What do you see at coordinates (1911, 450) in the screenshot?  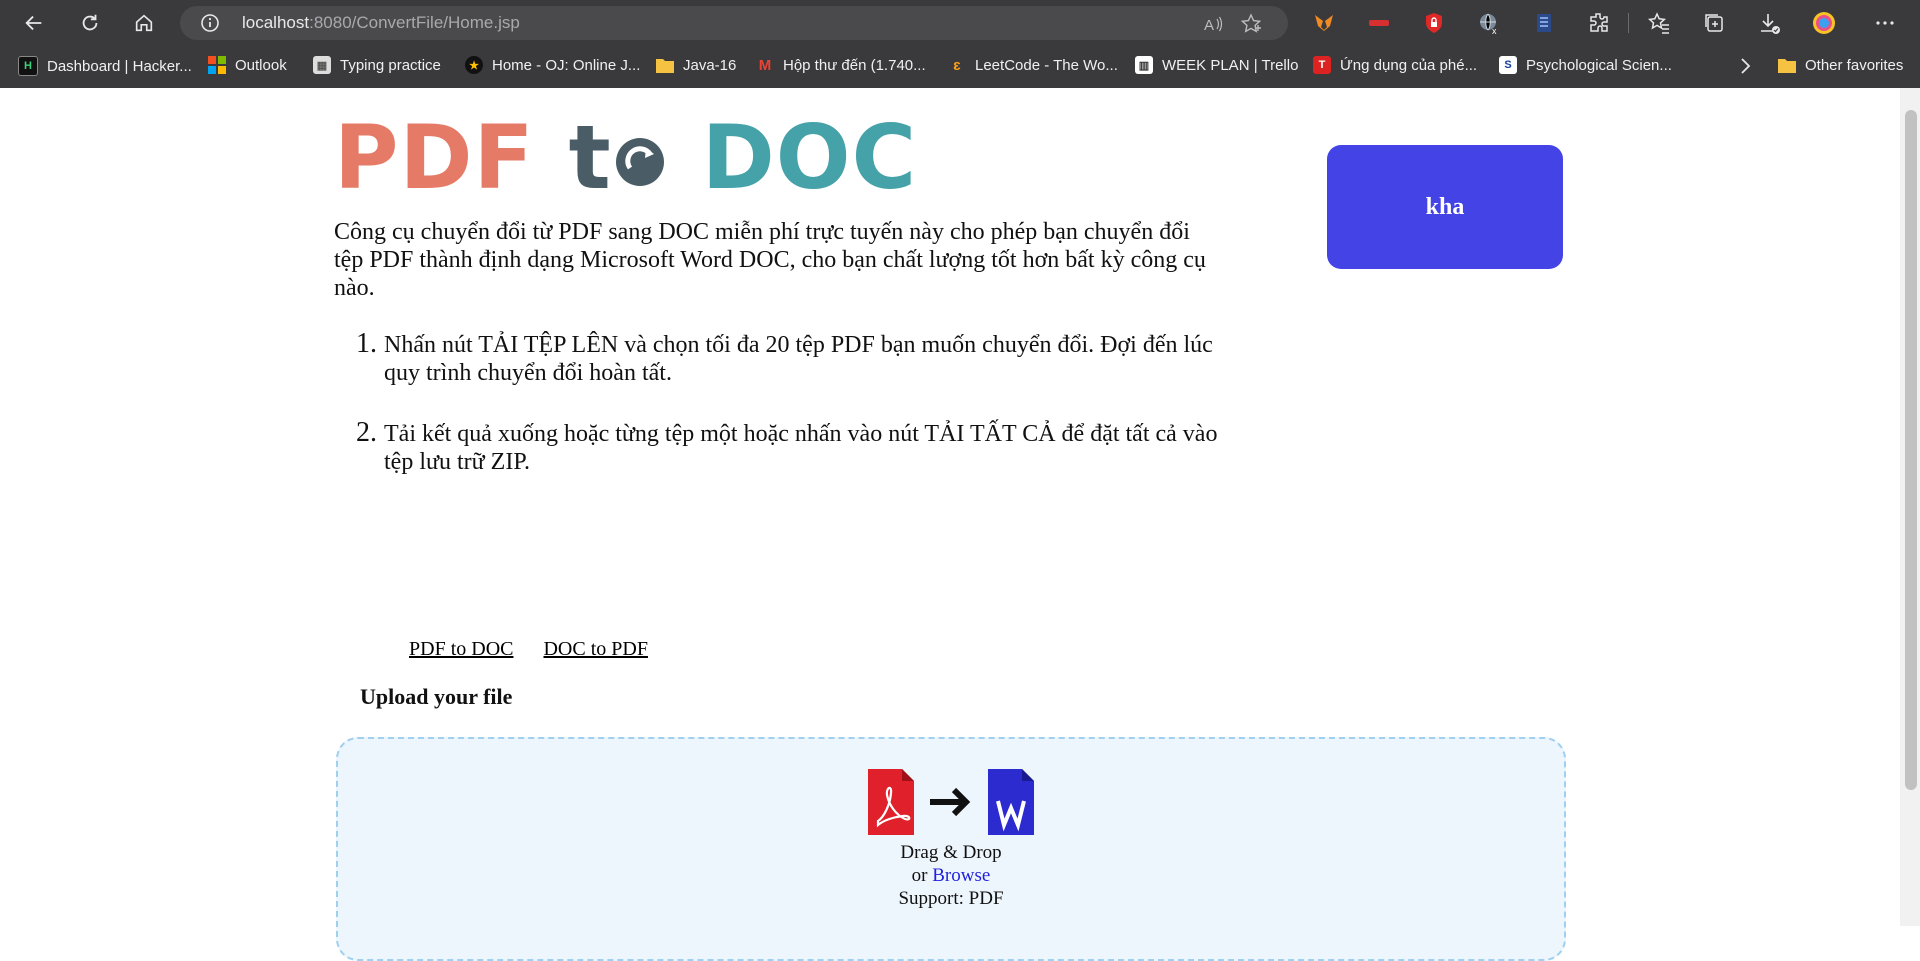 I see `scrollbar-thumb` at bounding box center [1911, 450].